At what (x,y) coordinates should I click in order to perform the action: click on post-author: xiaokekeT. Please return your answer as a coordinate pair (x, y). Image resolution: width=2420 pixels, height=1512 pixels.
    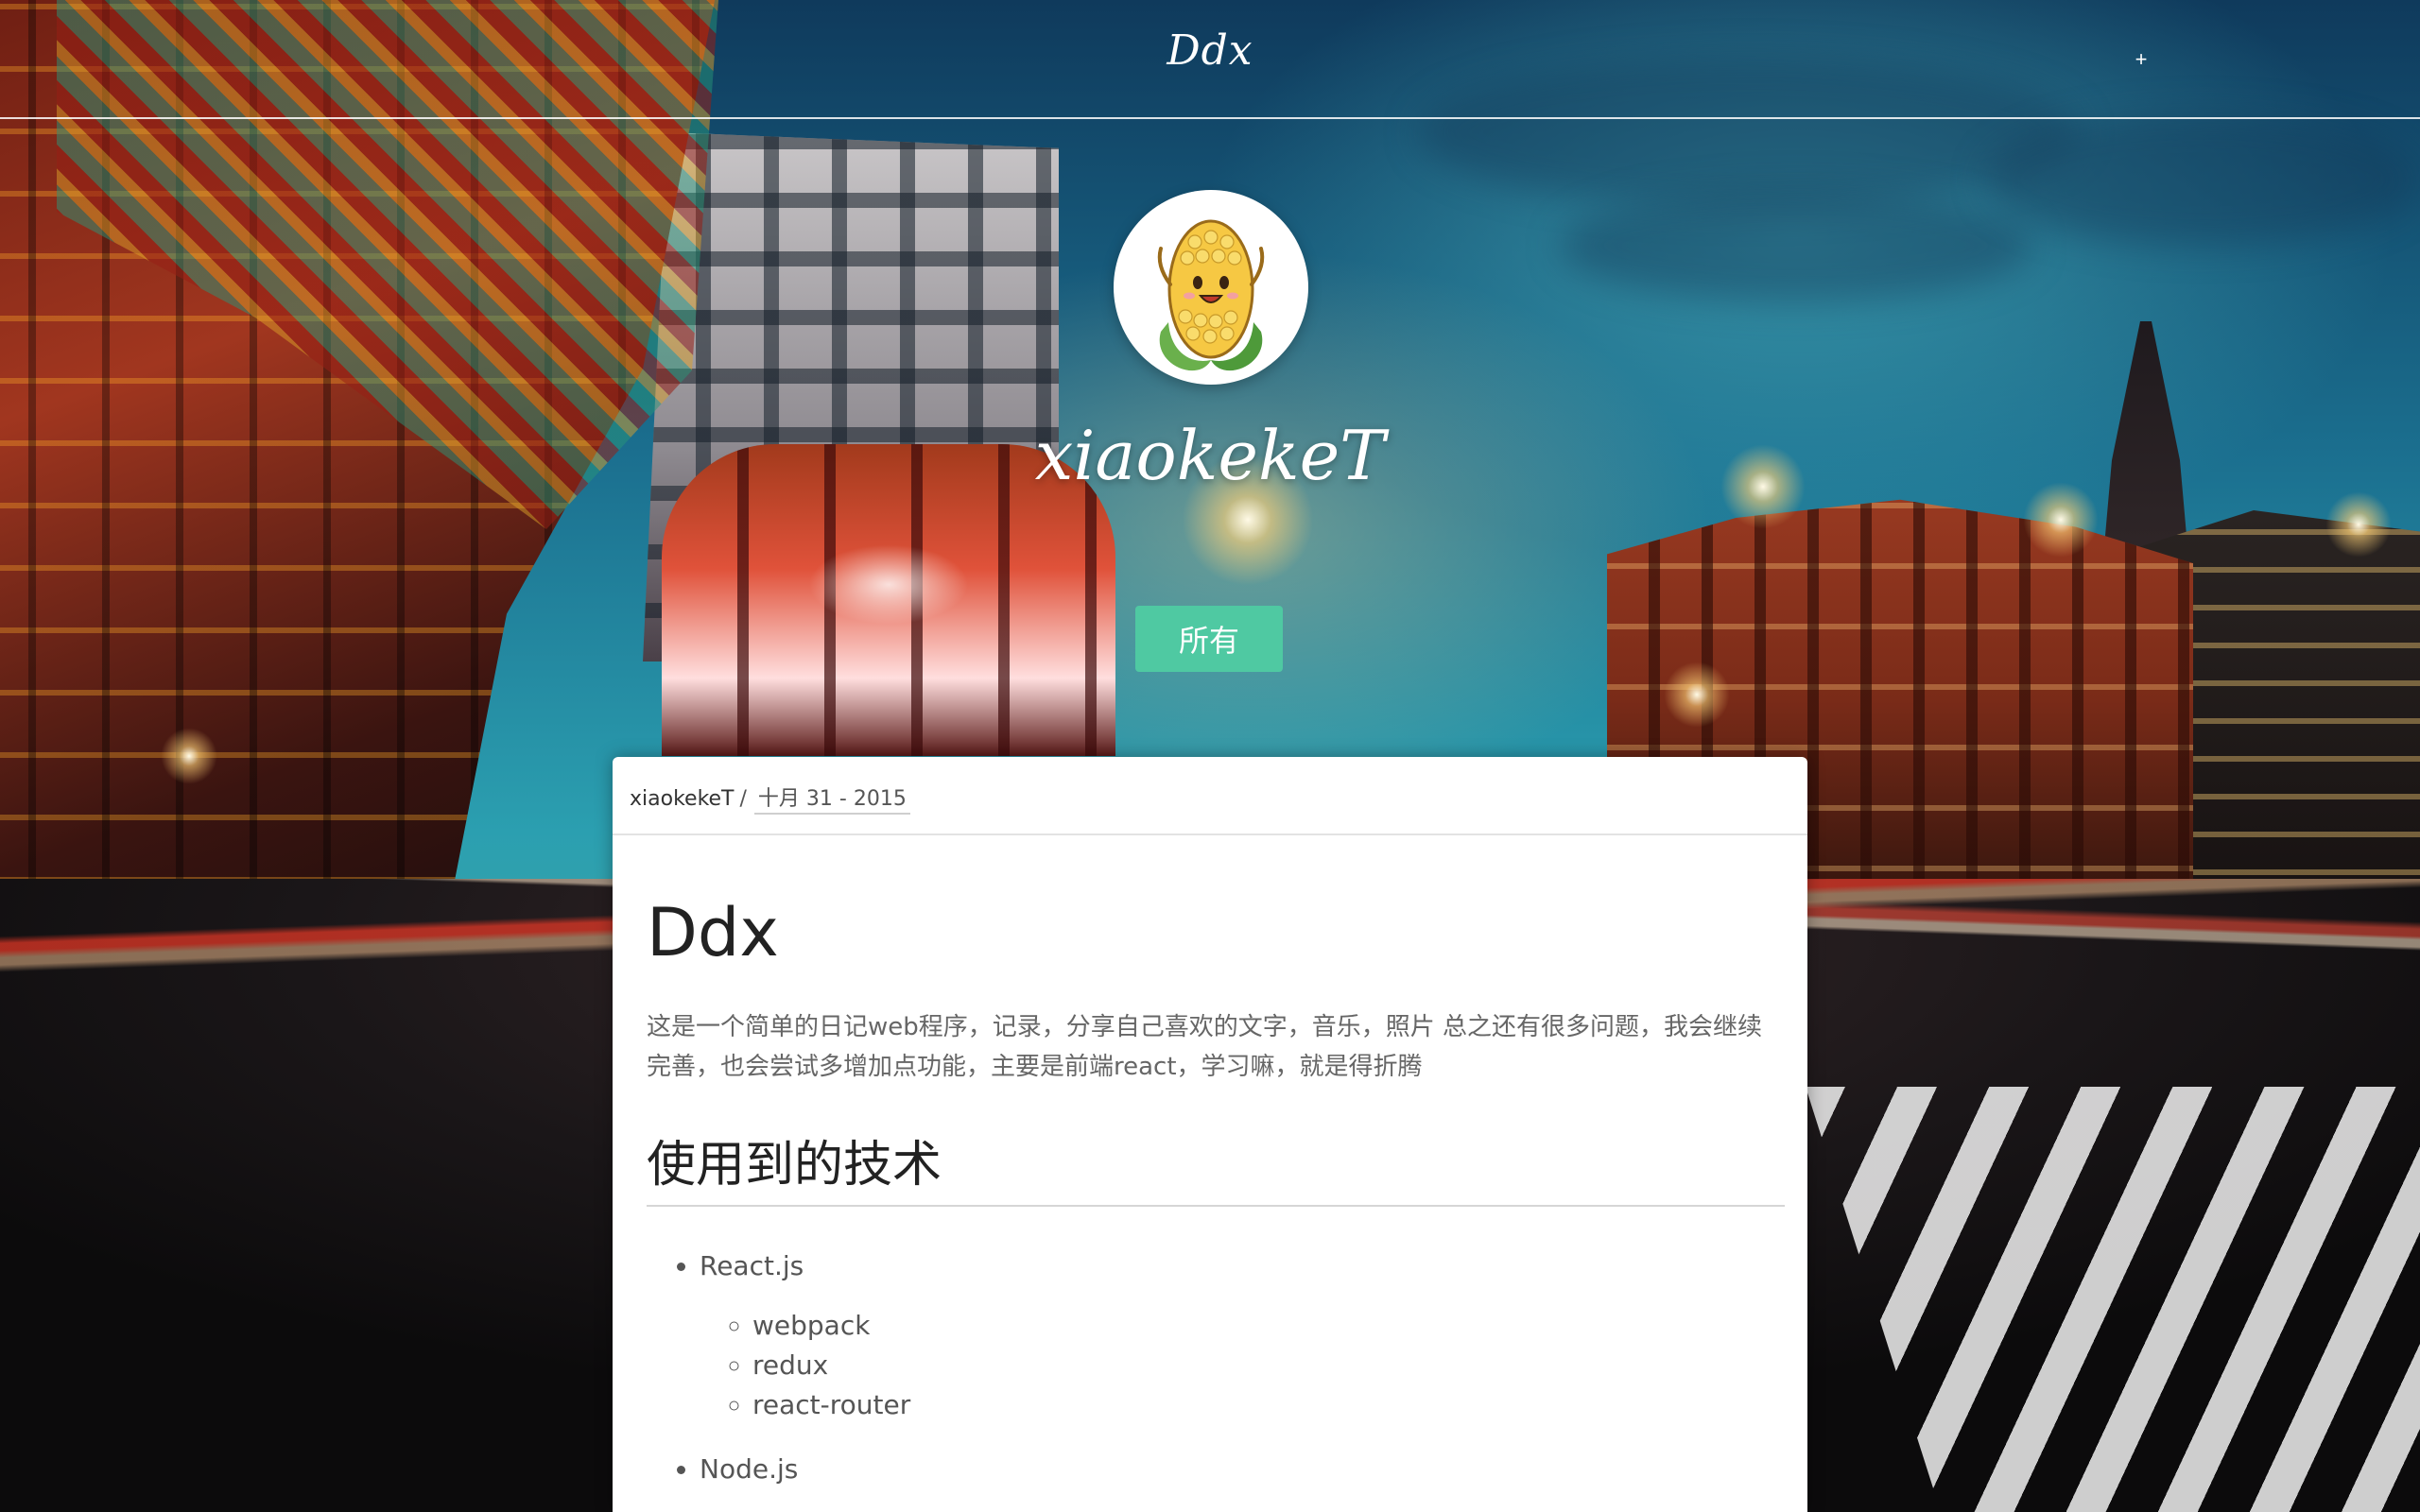
    Looking at the image, I should click on (682, 799).